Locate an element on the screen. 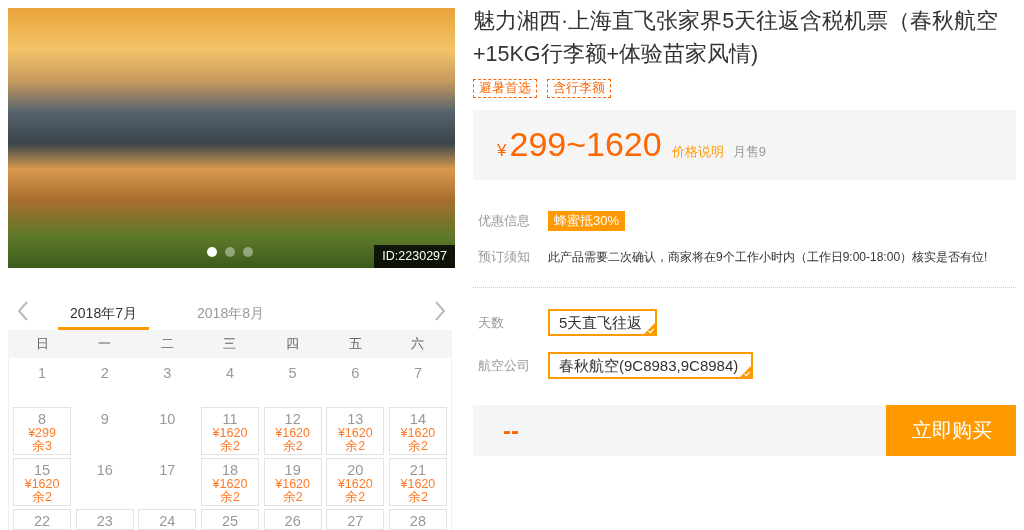 The width and height of the screenshot is (1024, 530). day-number: 14 is located at coordinates (417, 419).